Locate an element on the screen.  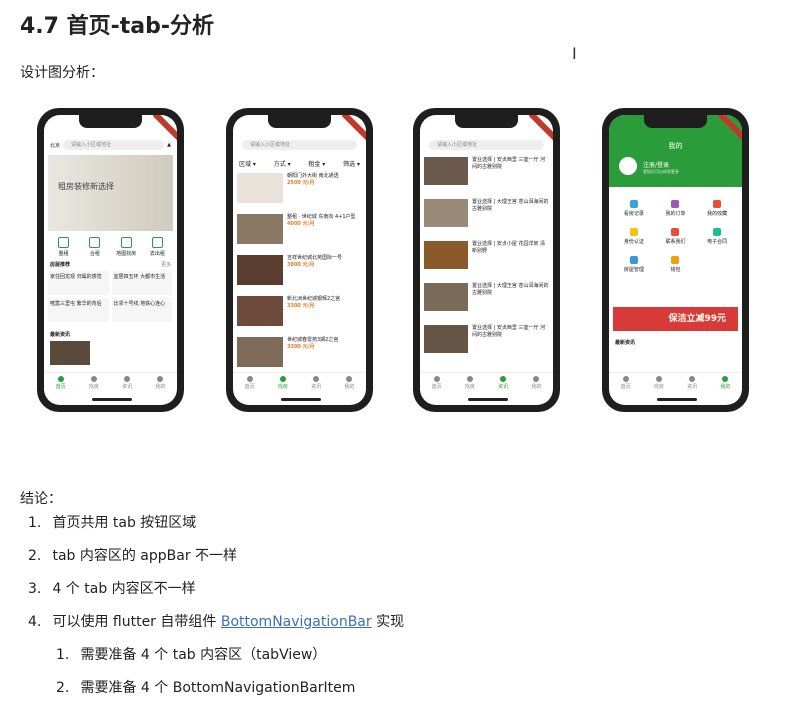
menu-orders: 我的订单 is located at coordinates (676, 211).